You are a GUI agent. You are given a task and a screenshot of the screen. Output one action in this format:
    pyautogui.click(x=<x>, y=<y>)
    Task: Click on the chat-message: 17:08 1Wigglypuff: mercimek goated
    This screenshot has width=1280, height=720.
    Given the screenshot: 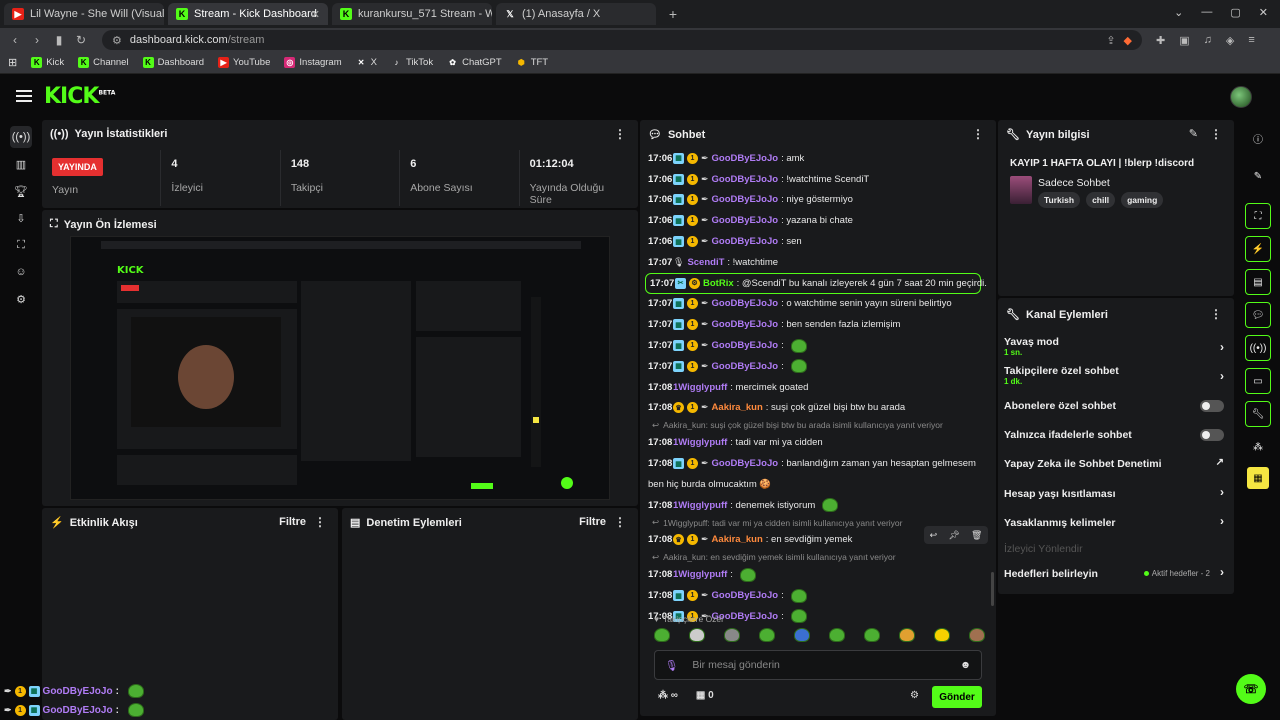 What is the action you would take?
    pyautogui.click(x=818, y=387)
    